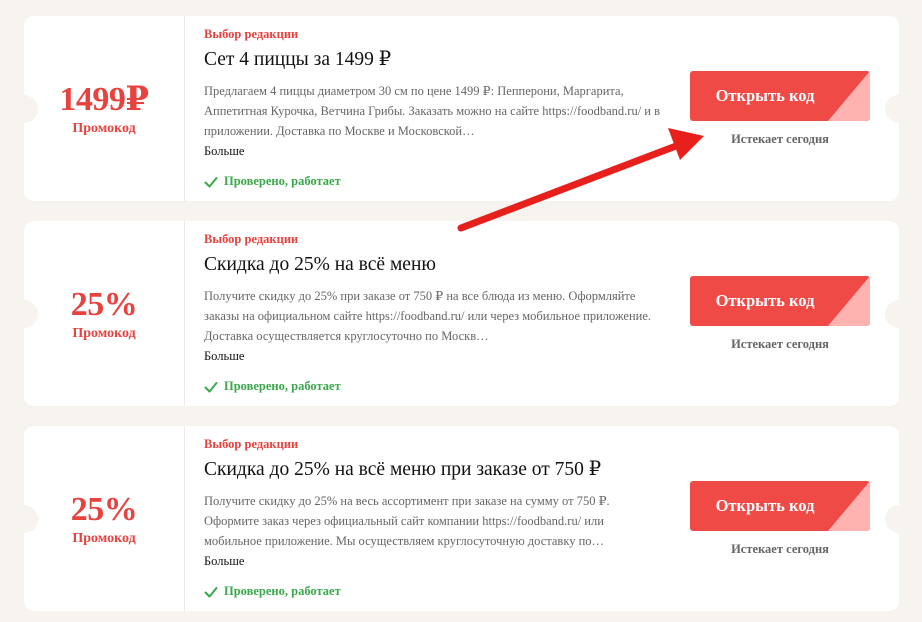  What do you see at coordinates (434, 265) in the screenshot?
I see `coupon-title: Скидка до 25% на всё меню` at bounding box center [434, 265].